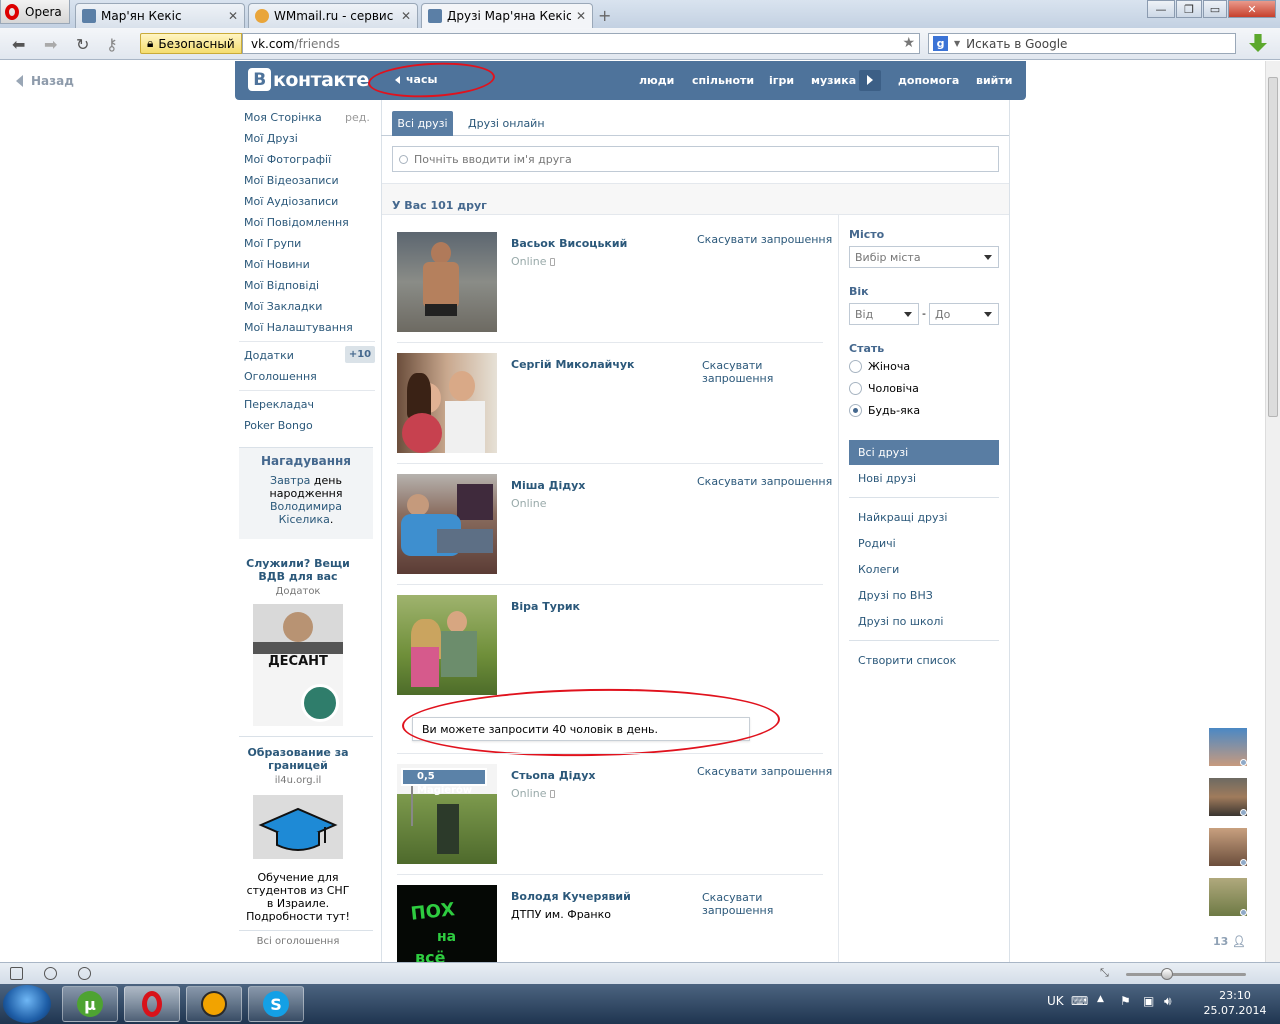 This screenshot has height=1024, width=1280. What do you see at coordinates (1252, 9) in the screenshot?
I see `close-window-button: ✕` at bounding box center [1252, 9].